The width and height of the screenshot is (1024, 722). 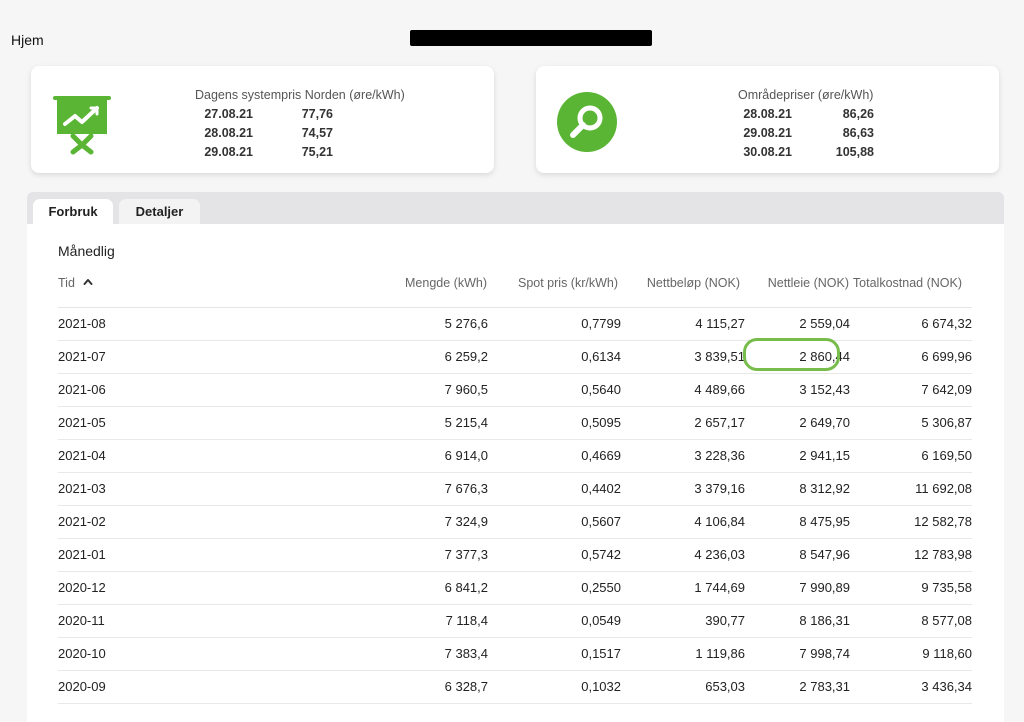 What do you see at coordinates (946, 323) in the screenshot?
I see `cell-totalkostnad: 6 674,32` at bounding box center [946, 323].